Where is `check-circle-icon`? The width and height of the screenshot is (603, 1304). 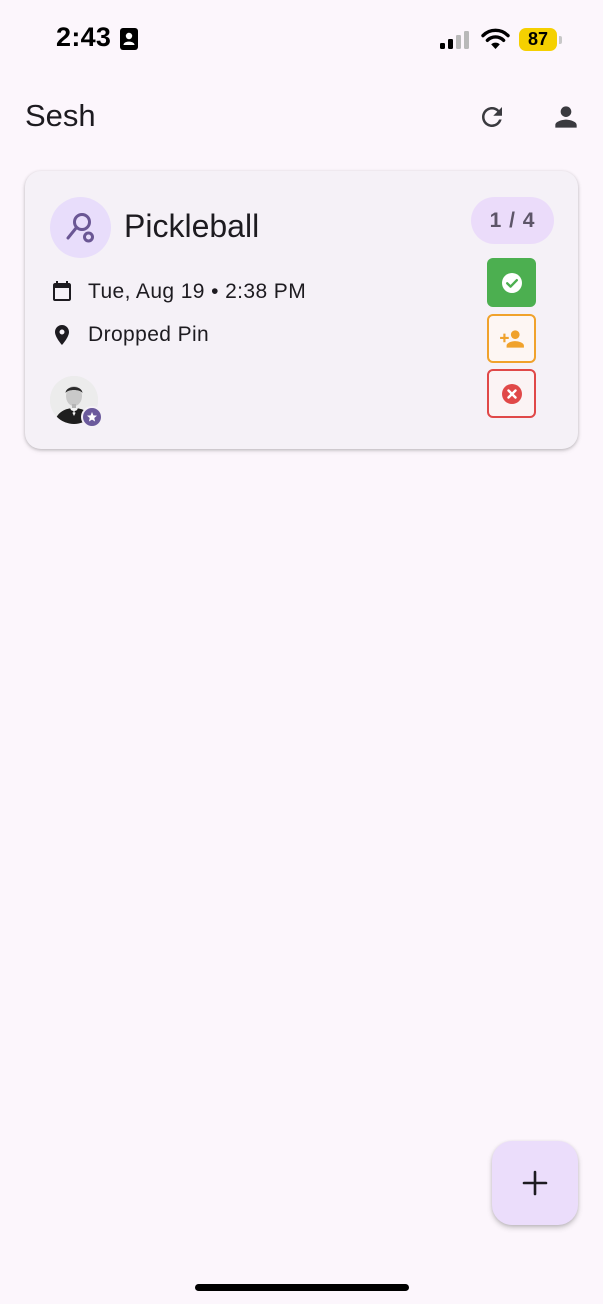 check-circle-icon is located at coordinates (511, 282).